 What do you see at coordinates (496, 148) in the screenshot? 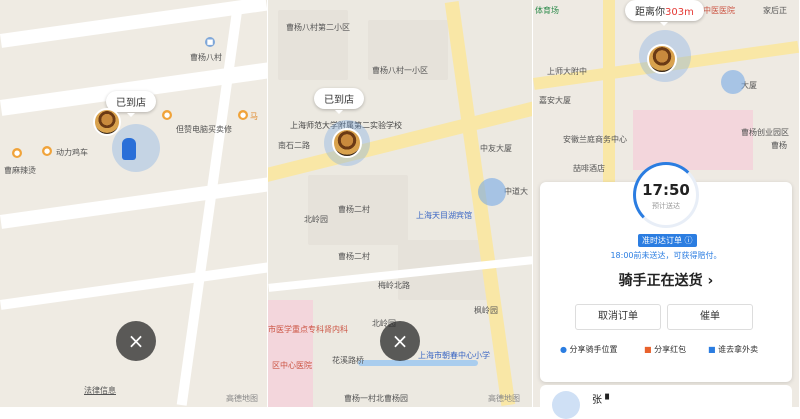
I see `label-zhongyou: 中友大厦` at bounding box center [496, 148].